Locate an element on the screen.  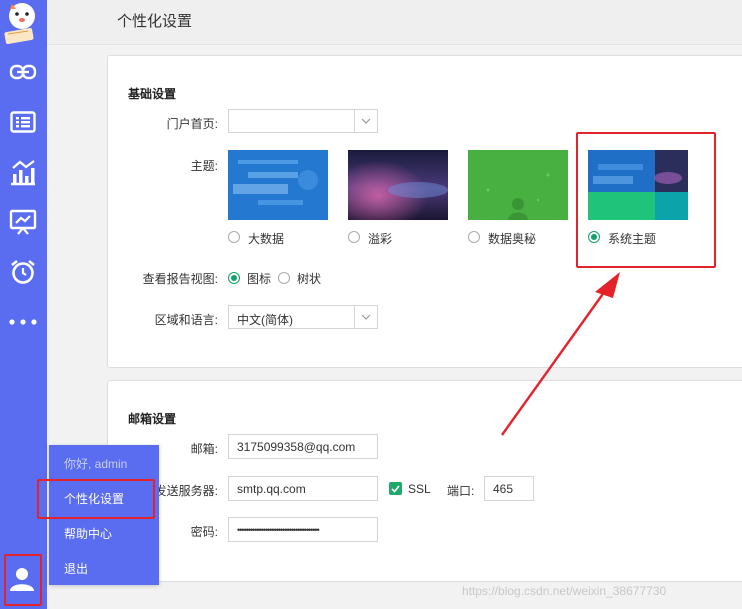
chart-icon is located at coordinates (23, 172).